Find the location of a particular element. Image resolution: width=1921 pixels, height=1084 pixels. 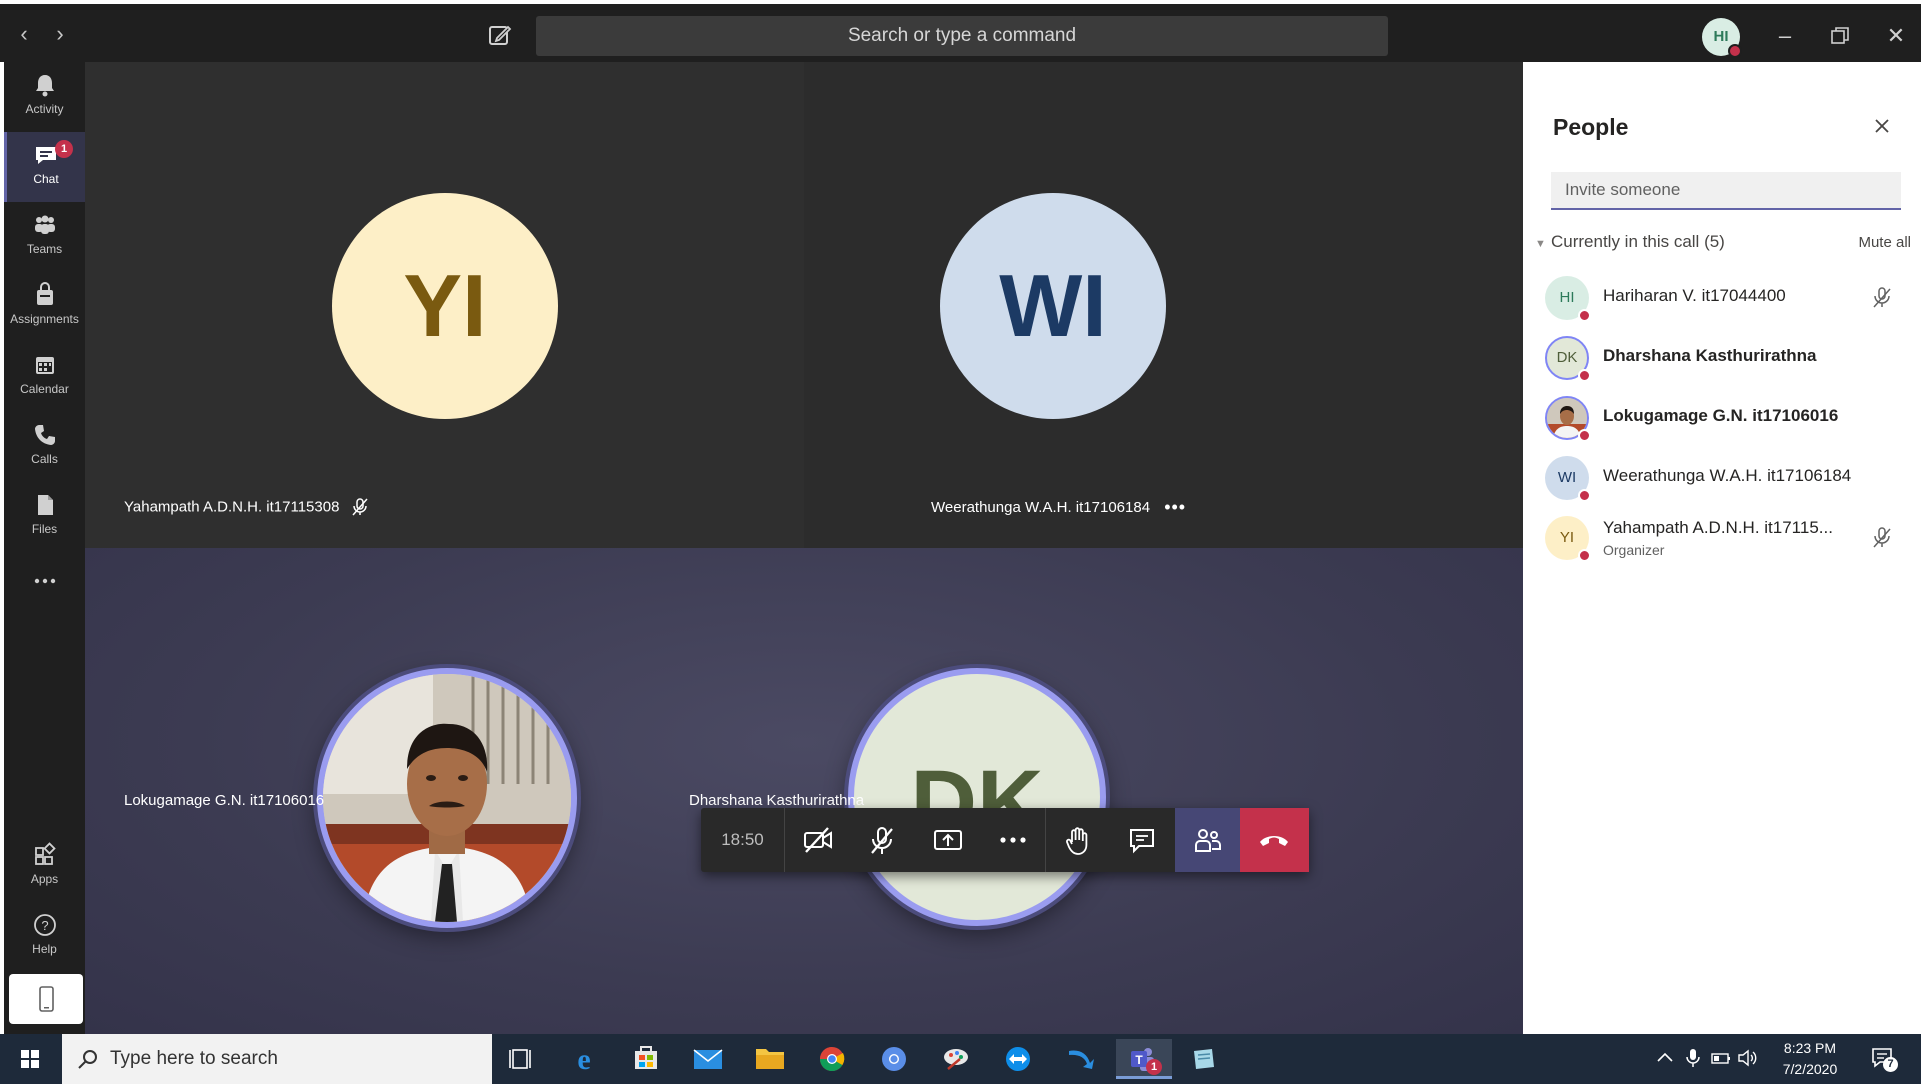

back-arrow-icon: ‹ is located at coordinates (24, 34).